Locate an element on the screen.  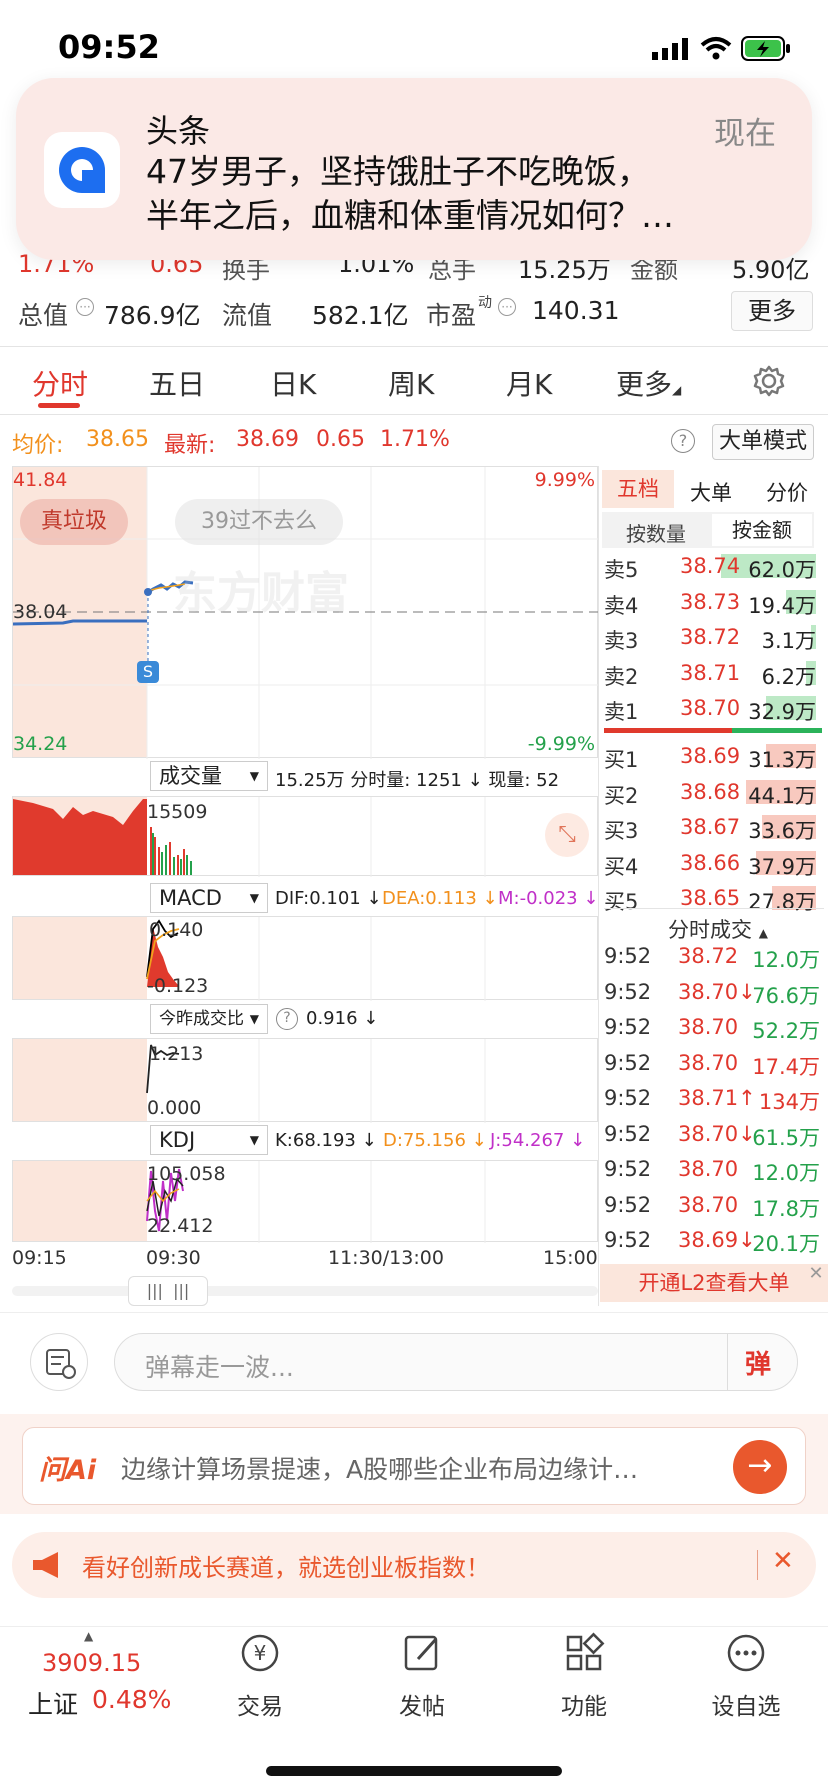
pe-info-icon: ··· is located at coordinates (507, 307).